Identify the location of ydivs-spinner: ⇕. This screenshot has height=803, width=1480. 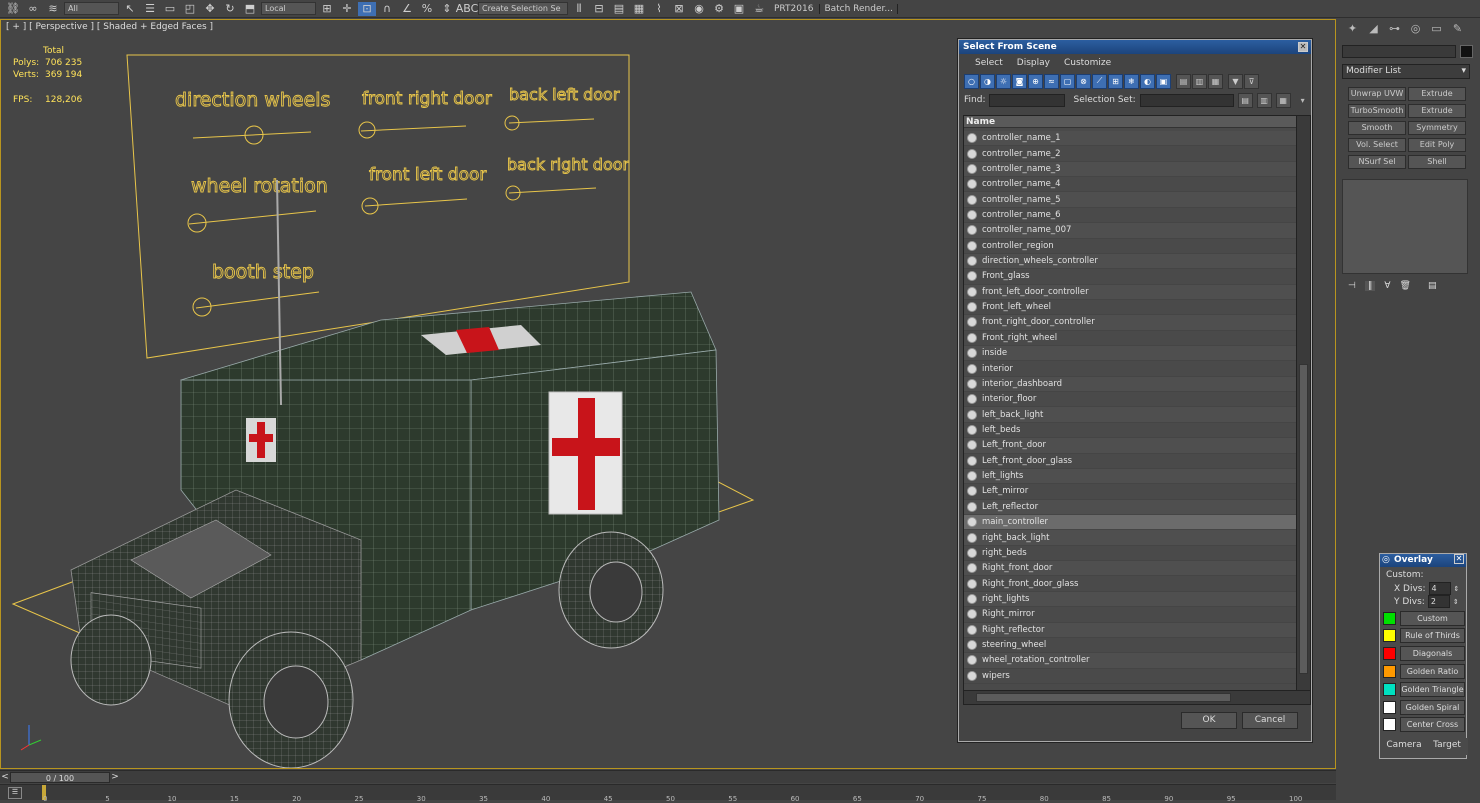
(1456, 602).